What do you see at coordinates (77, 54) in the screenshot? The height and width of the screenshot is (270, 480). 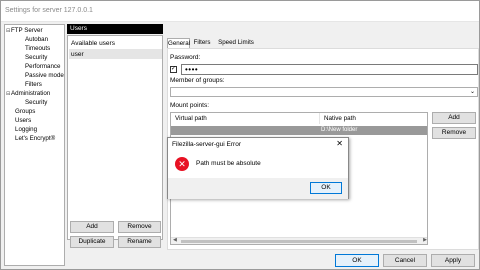 I see `list-item-user: user` at bounding box center [77, 54].